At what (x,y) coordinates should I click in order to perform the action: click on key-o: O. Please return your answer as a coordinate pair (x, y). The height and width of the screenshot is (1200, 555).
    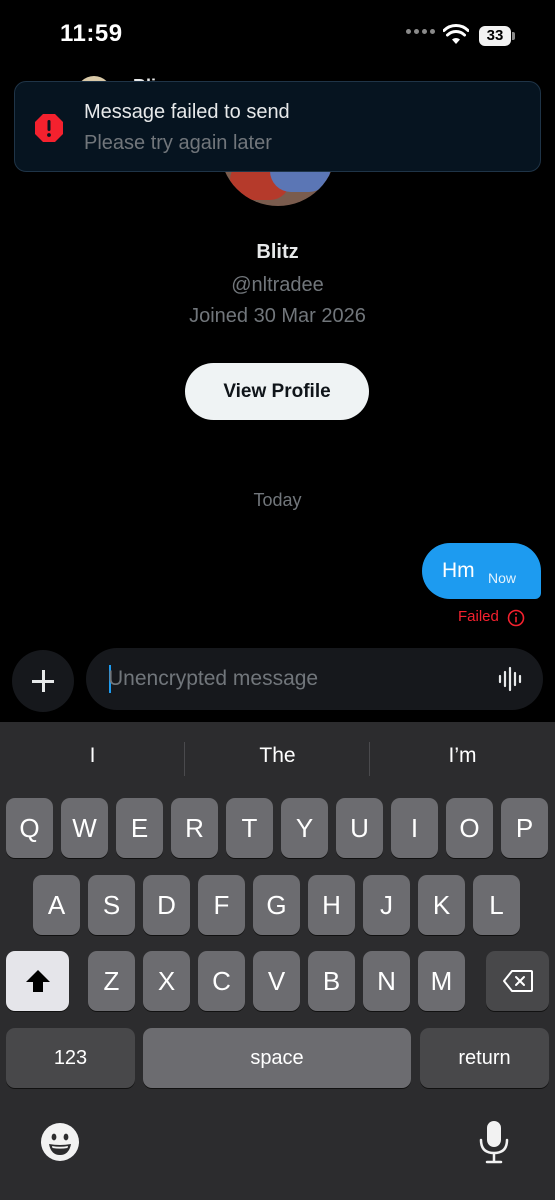
    Looking at the image, I should click on (469, 828).